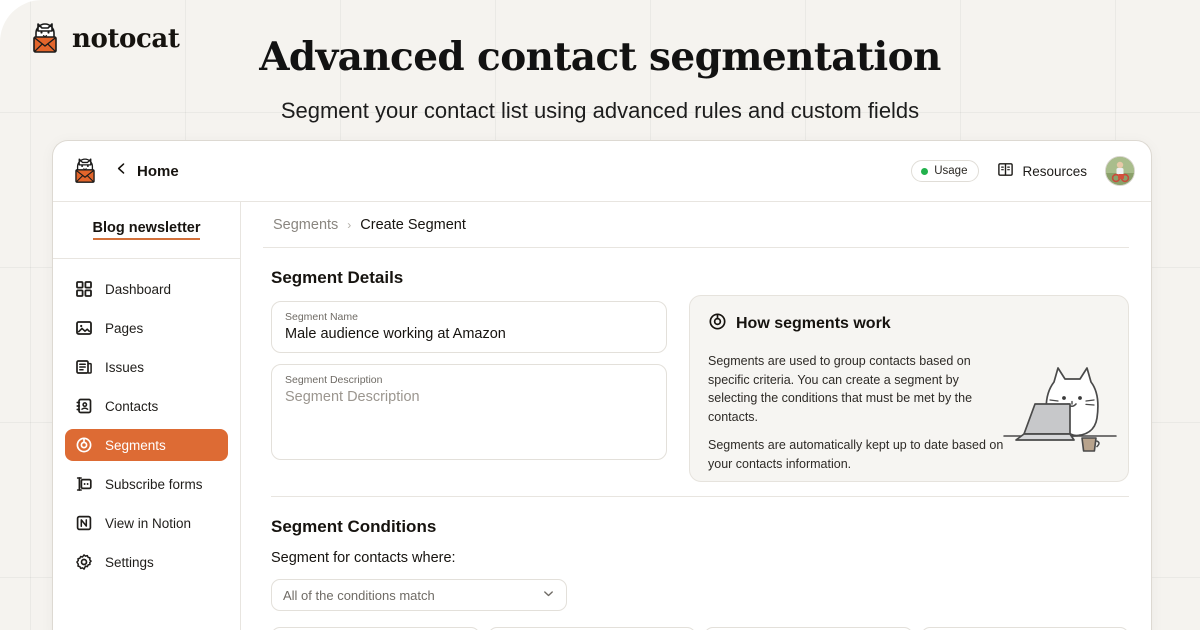  I want to click on sidebar-item-label: Dashboard, so click(138, 289).